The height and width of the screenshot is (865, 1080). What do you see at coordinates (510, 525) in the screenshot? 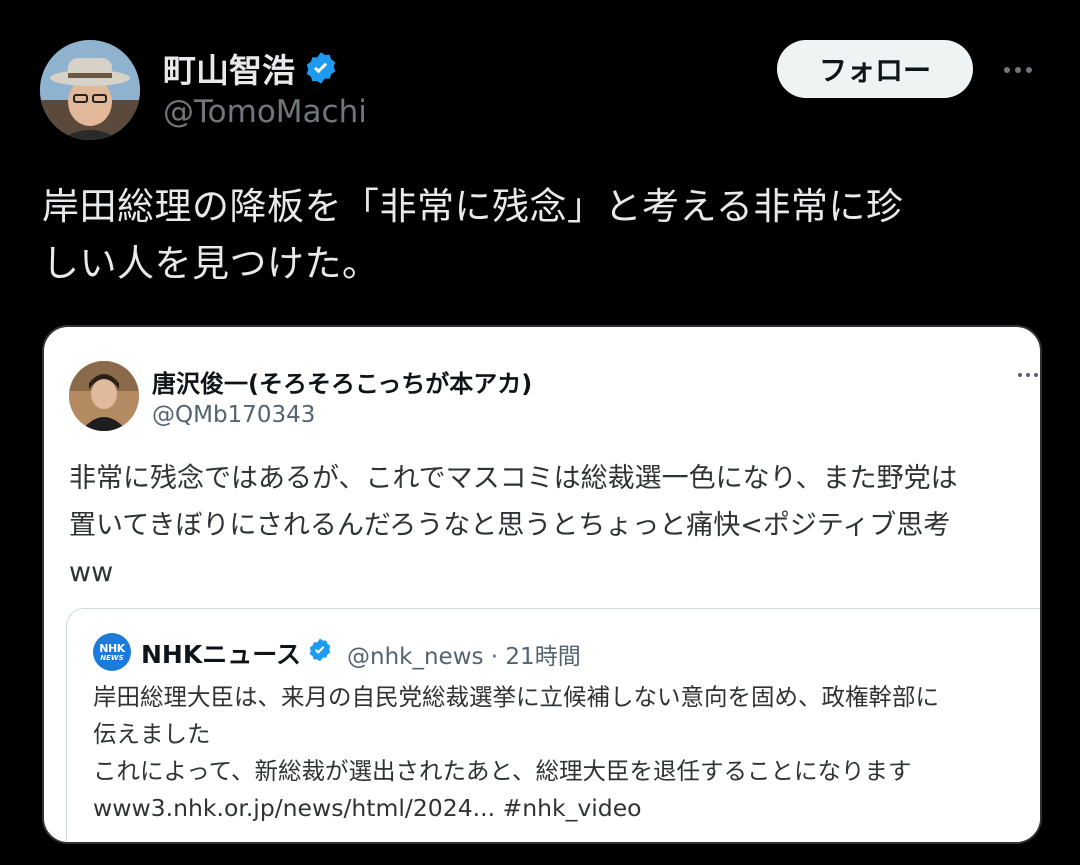
I see `quoted-text-line: 置いてきぼりにされるんだろうなと思うとちょっと痛快<ポジティブ思考` at bounding box center [510, 525].